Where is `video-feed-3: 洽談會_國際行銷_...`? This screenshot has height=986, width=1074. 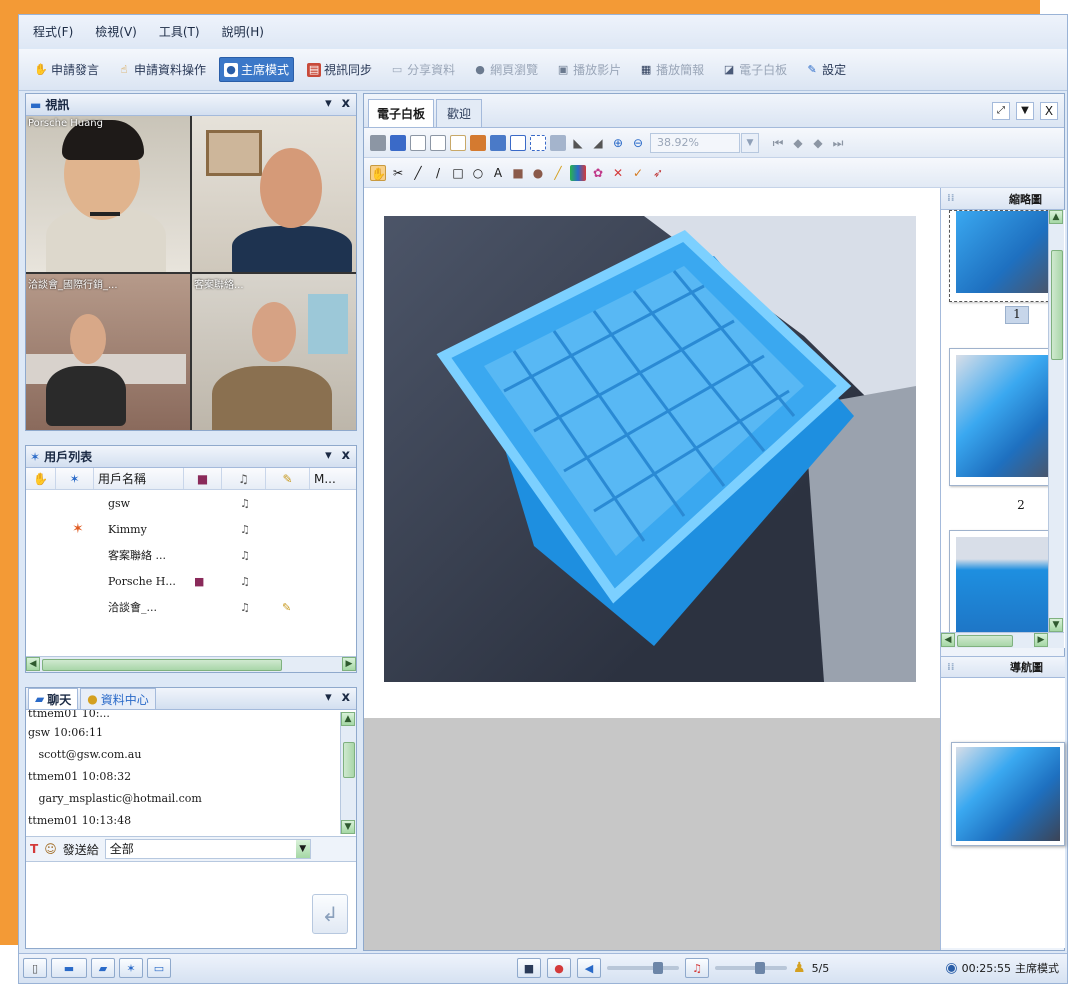 video-feed-3: 洽談會_國際行銷_... is located at coordinates (108, 352).